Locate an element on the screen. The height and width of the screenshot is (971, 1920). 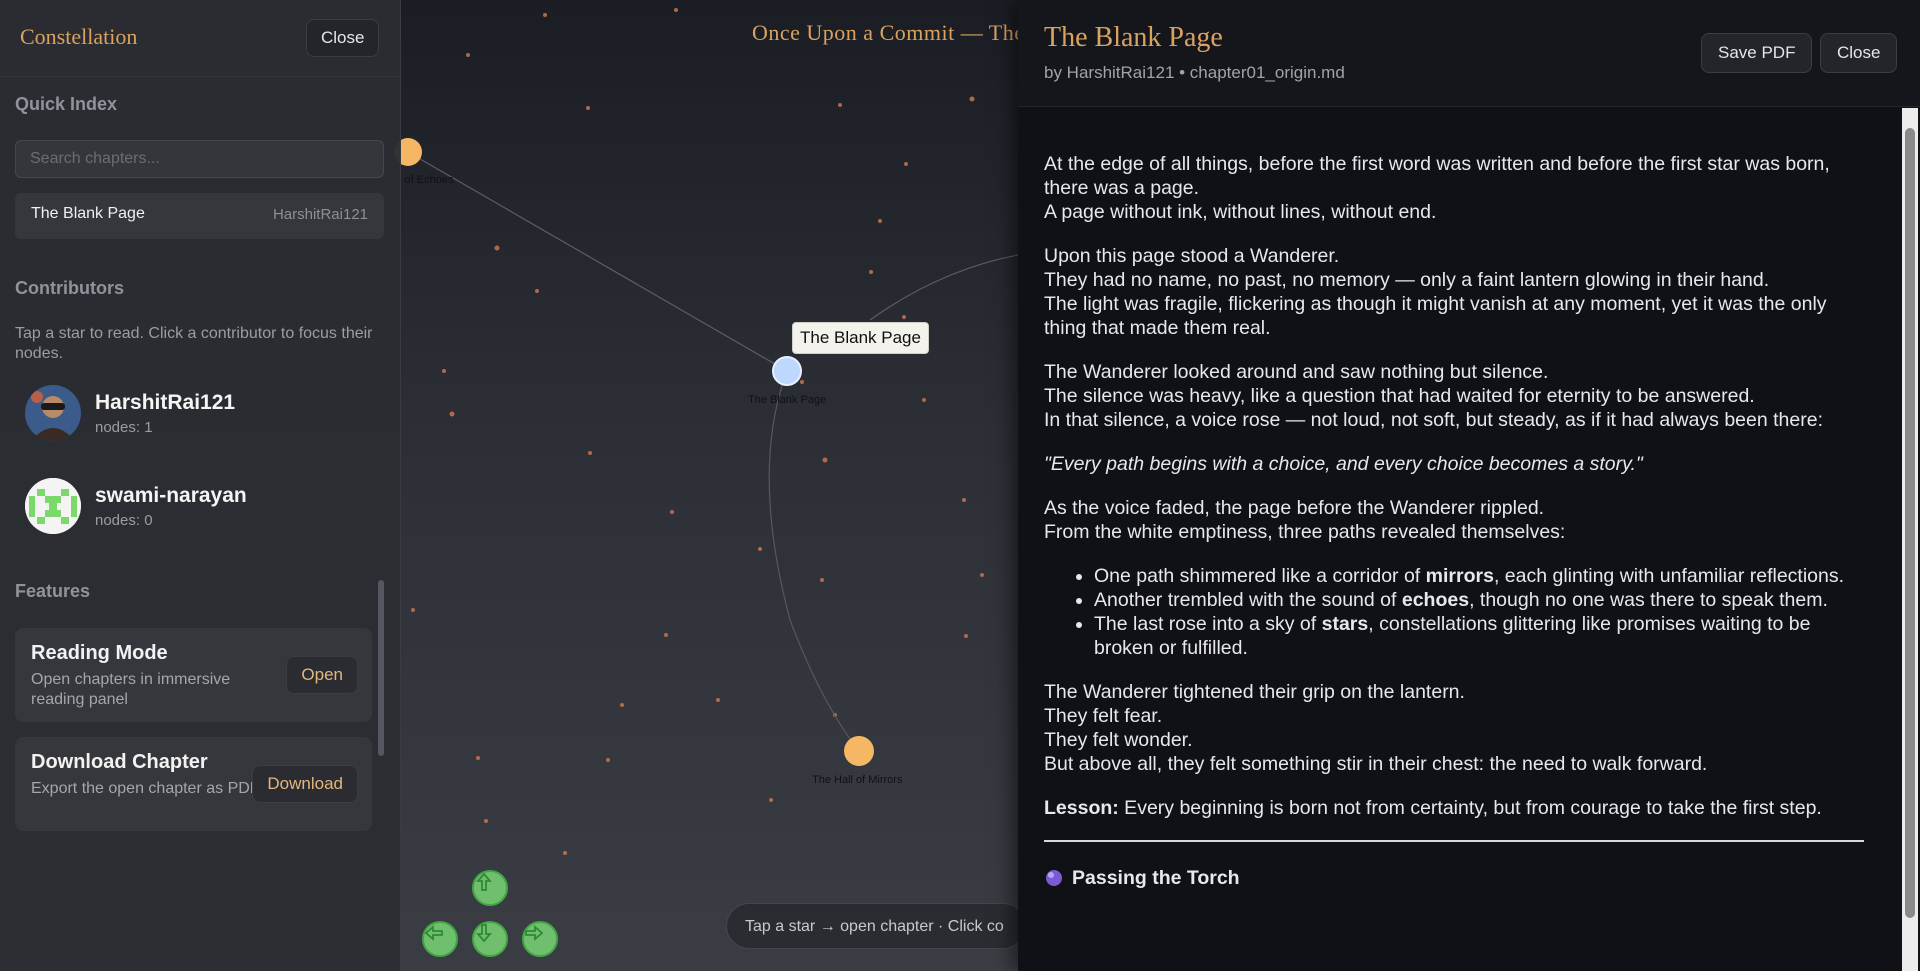
chapter-title: The Blank Page is located at coordinates (88, 213).